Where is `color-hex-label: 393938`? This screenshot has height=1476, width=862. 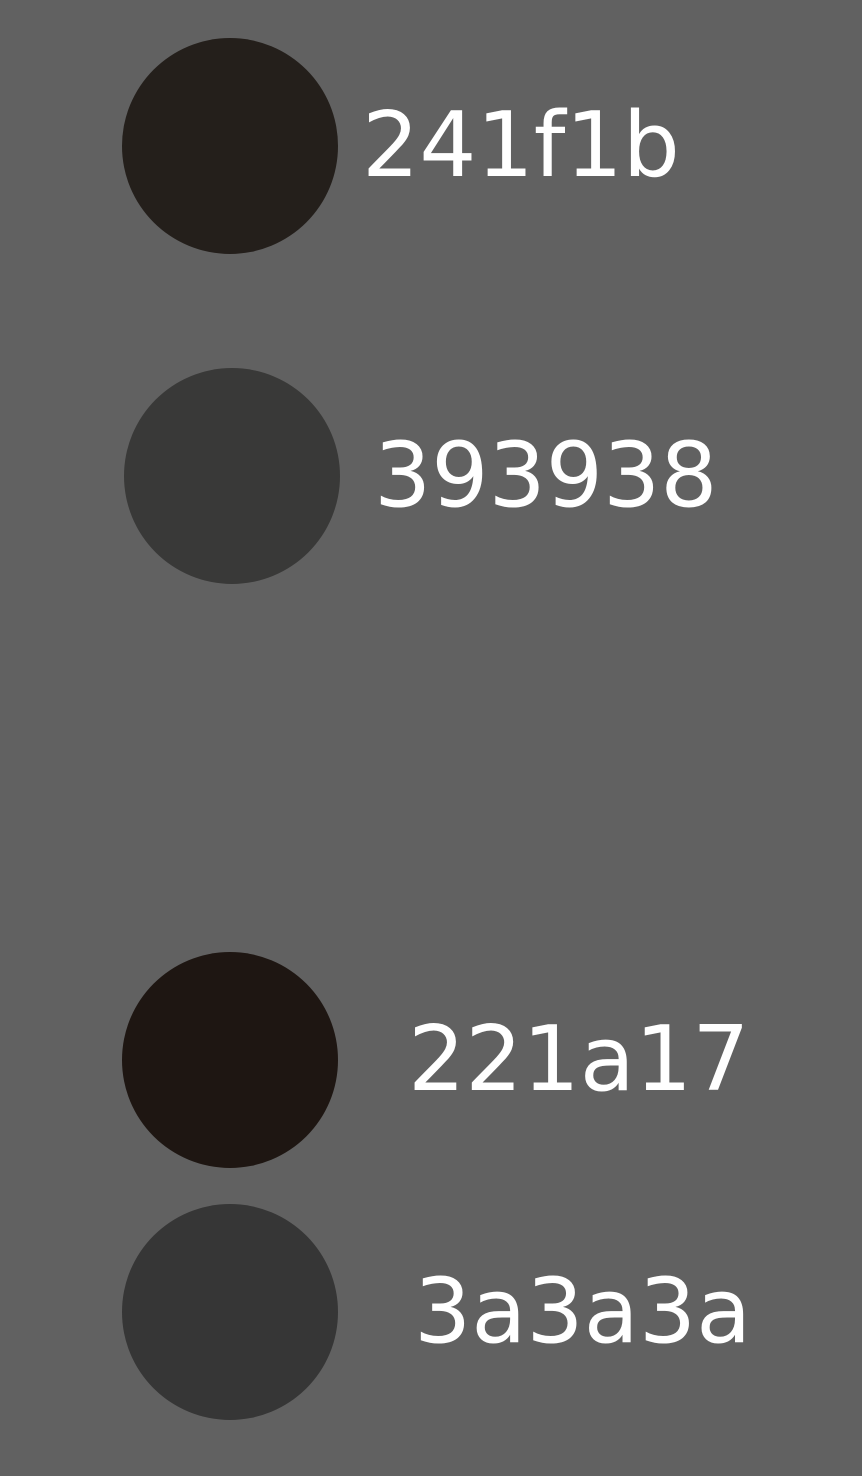 color-hex-label: 393938 is located at coordinates (546, 475).